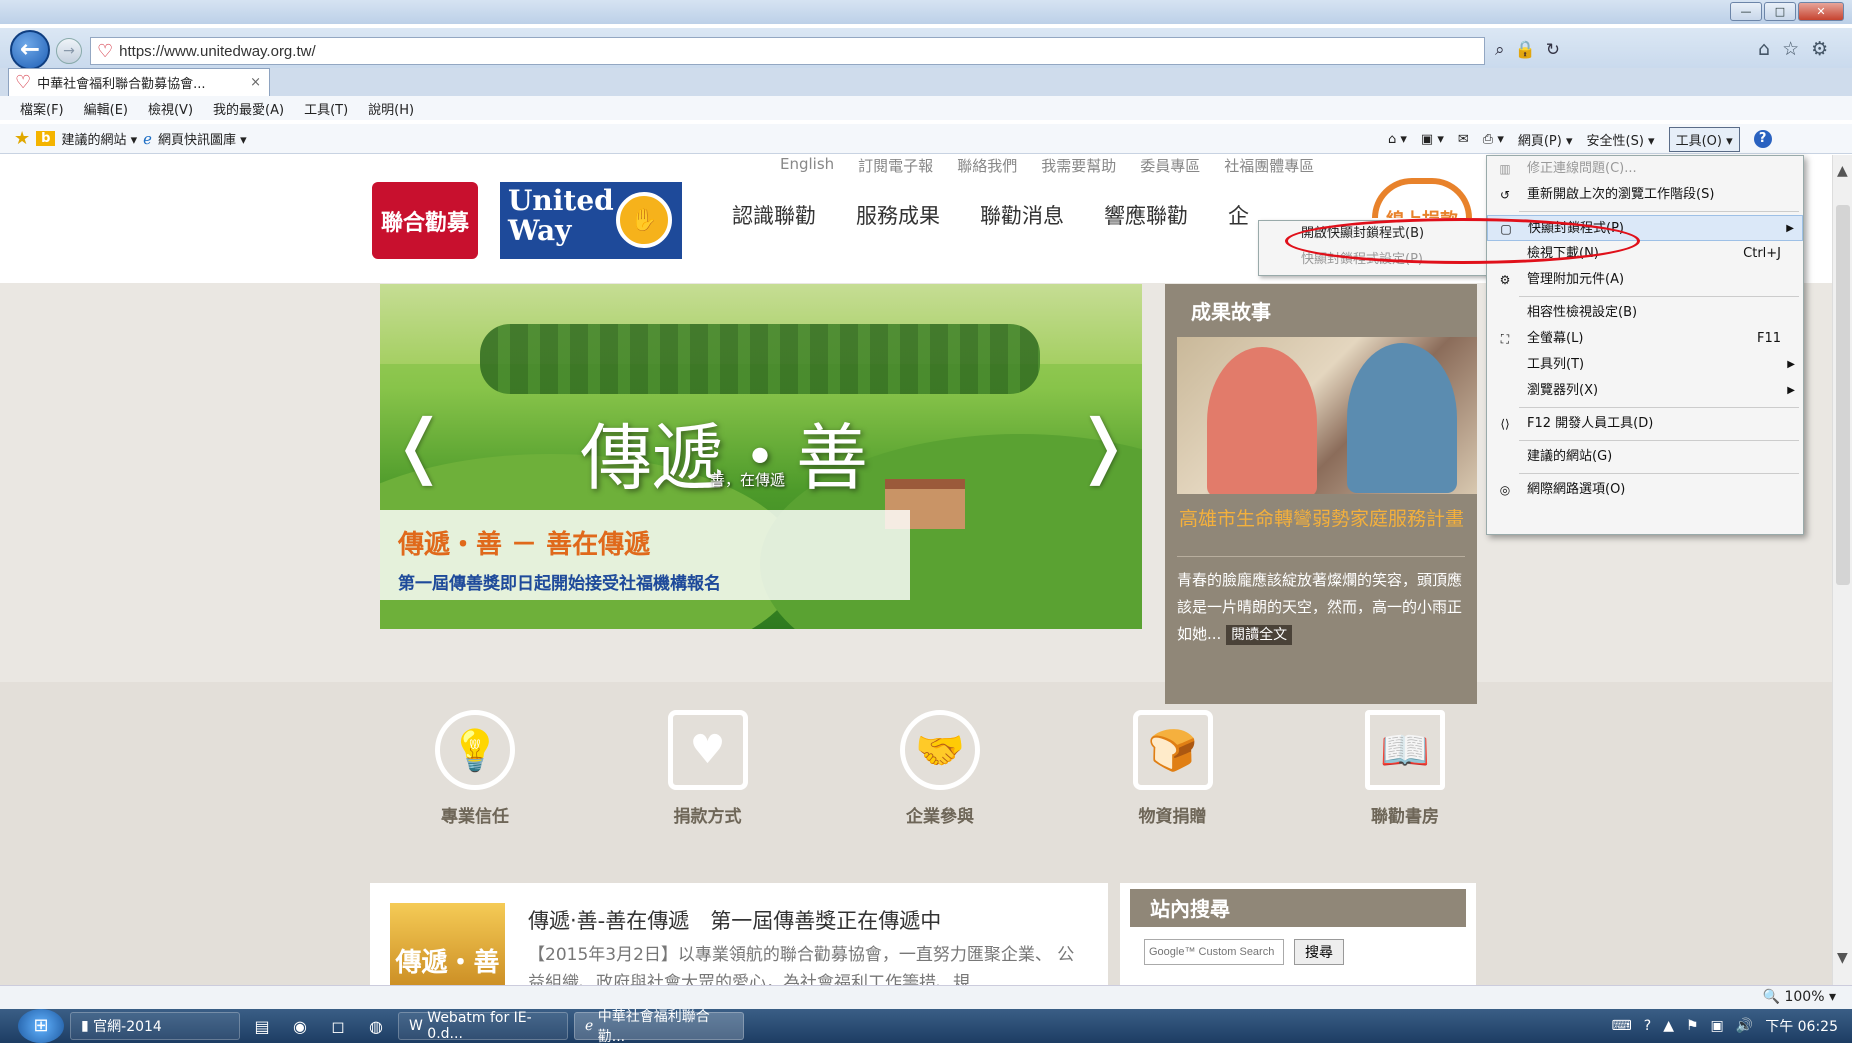 The image size is (1852, 1043). Describe the element at coordinates (99, 138) in the screenshot. I see `suggested-sites-link: 建議的網站 ▾` at that location.